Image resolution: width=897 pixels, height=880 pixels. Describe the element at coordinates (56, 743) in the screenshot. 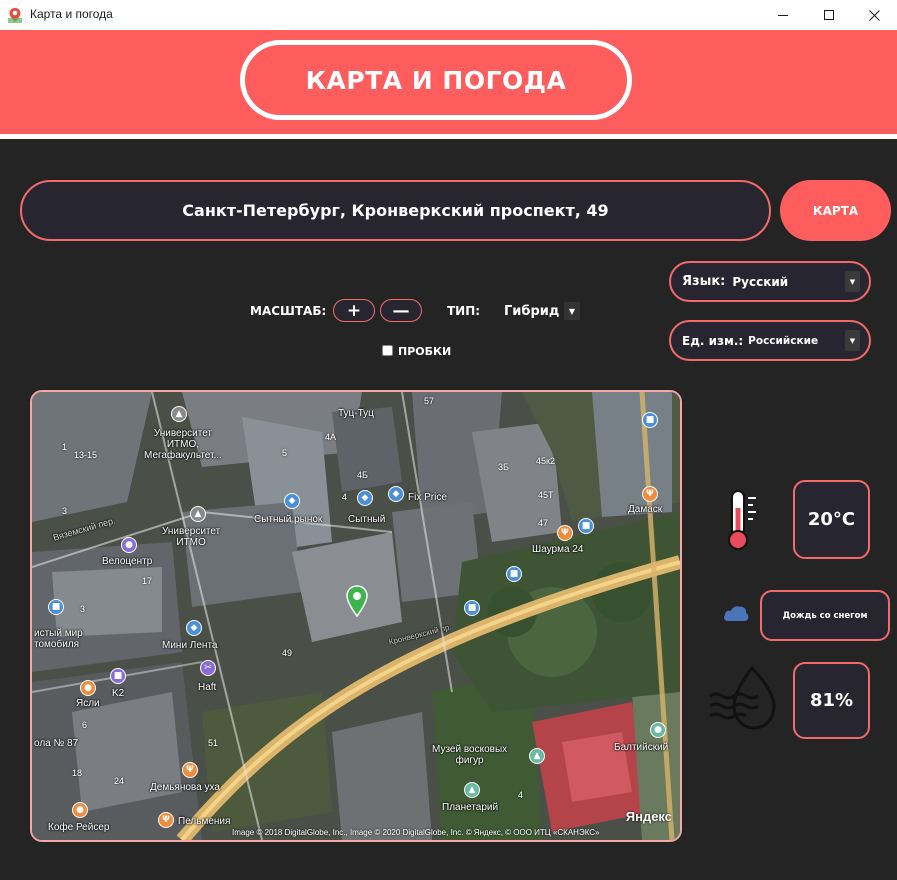

I see `map-label: ола № 87` at that location.